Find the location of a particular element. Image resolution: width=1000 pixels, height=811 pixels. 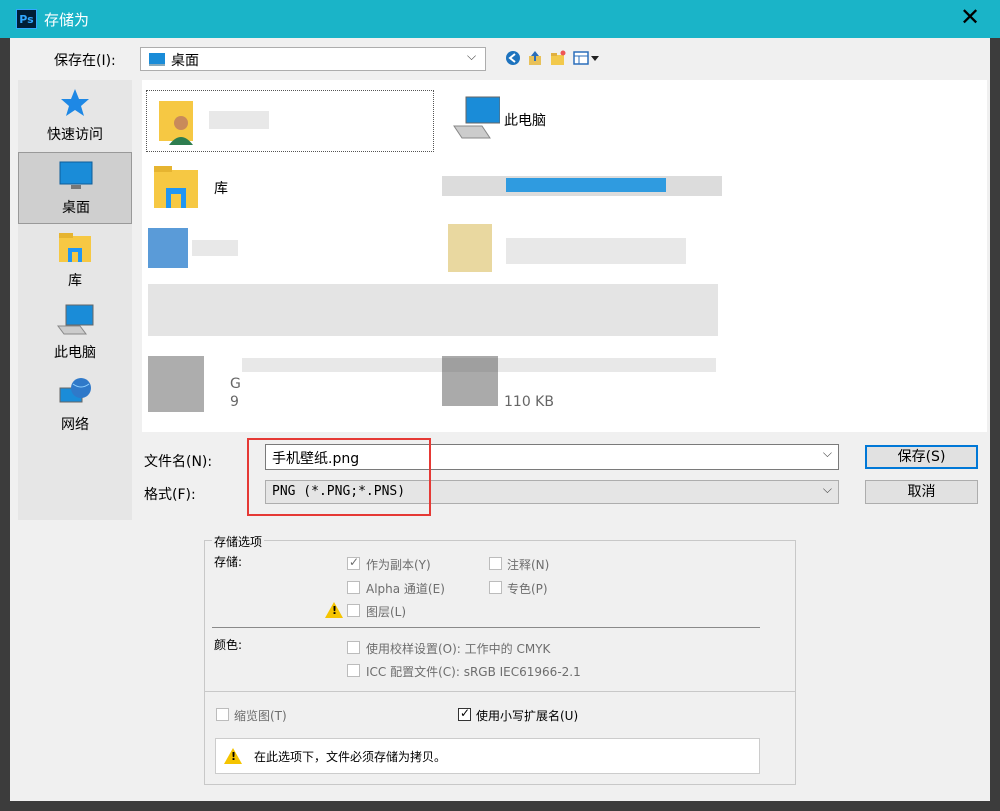

file-item-library: 库 is located at coordinates (289, 190).